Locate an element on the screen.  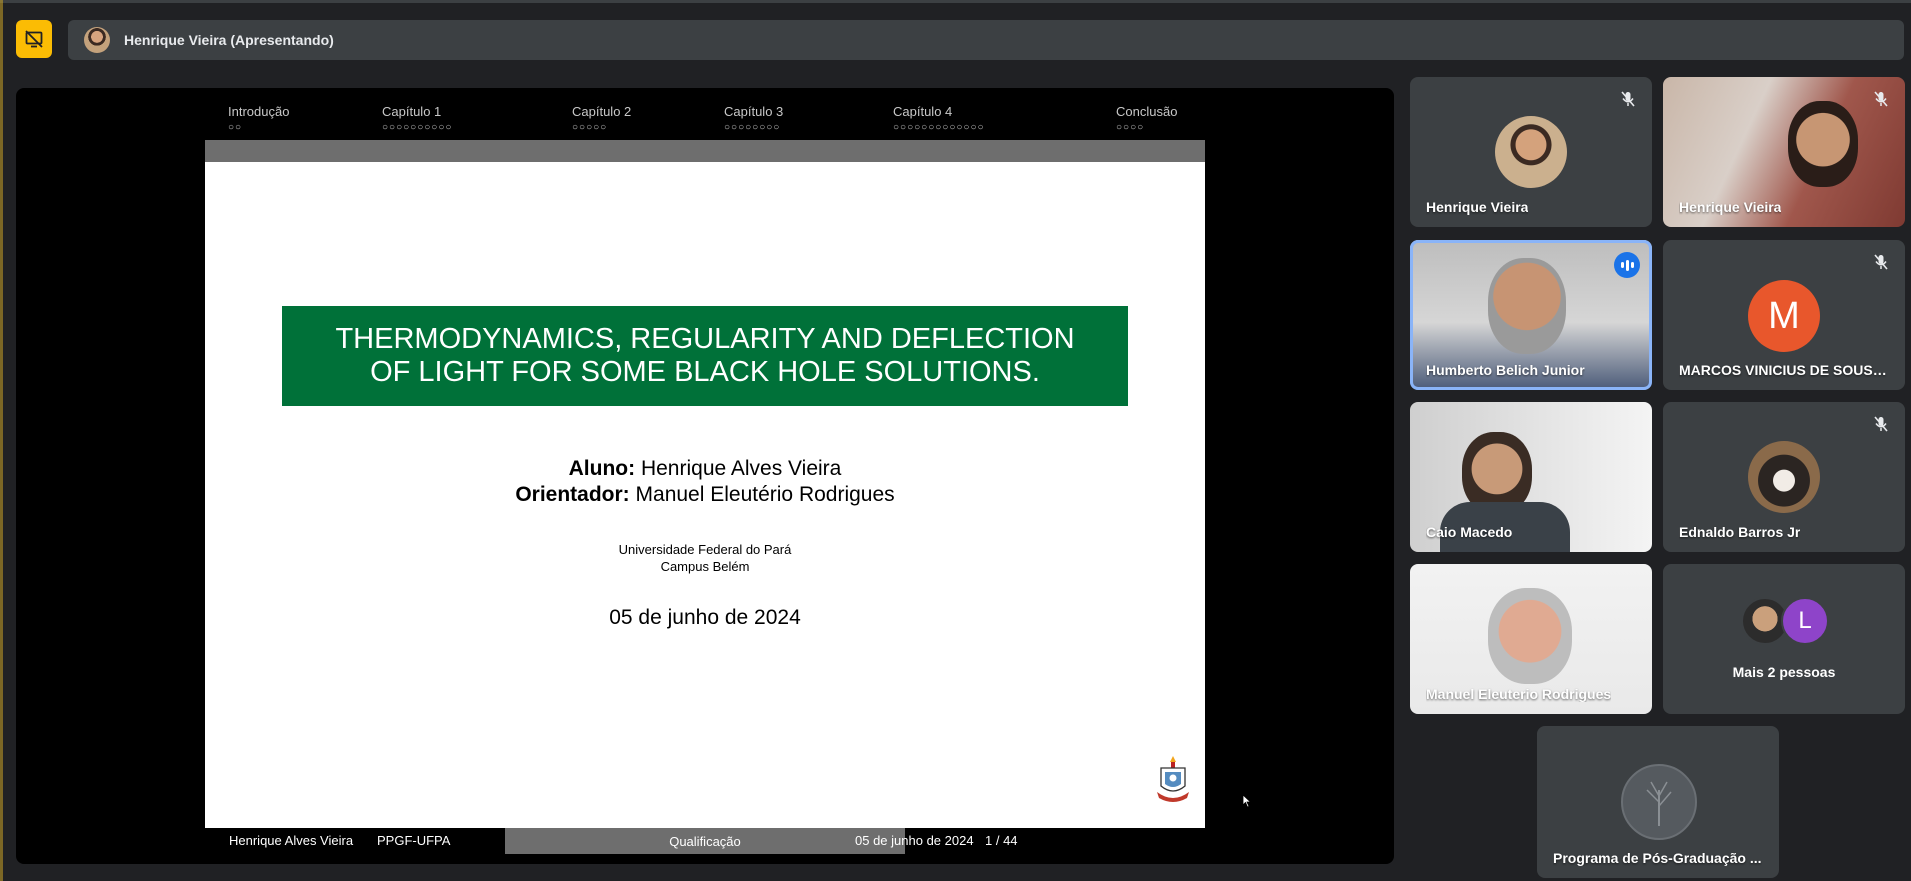
nav-section-capitulo-1: Capítulo 1 ○○○○○○○○○○ is located at coordinates (417, 118).